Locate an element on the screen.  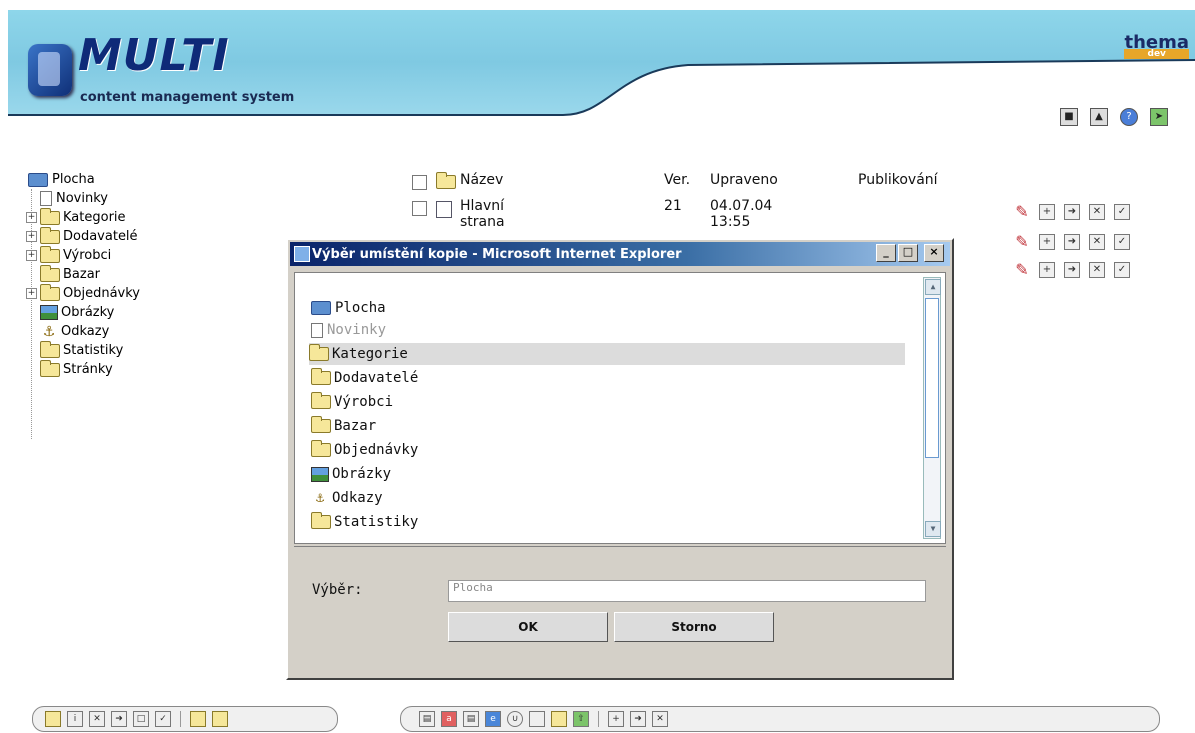
properties-icon: □ is located at coordinates (141, 719).